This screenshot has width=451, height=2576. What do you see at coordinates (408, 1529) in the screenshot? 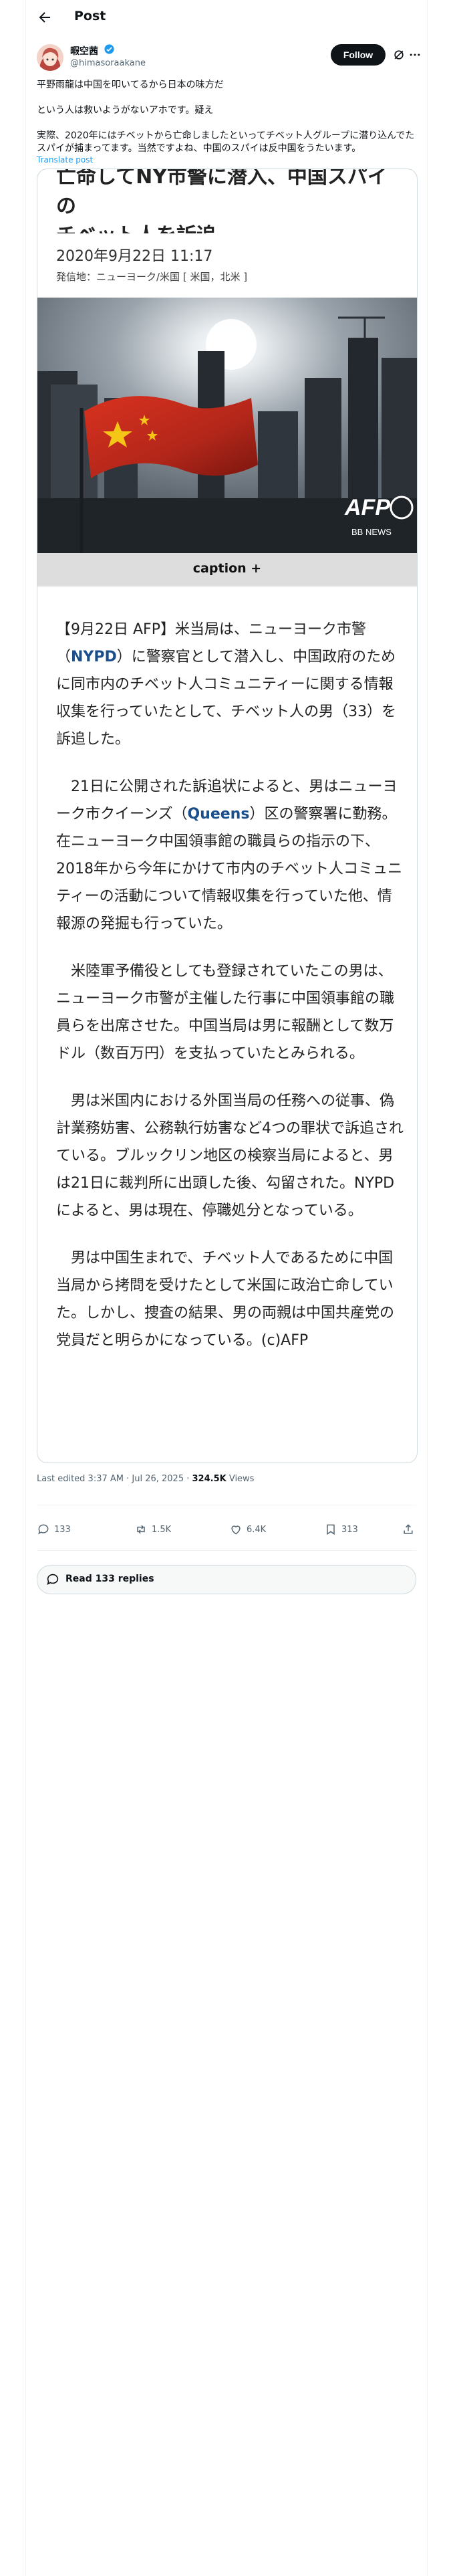
I see `share-icon` at bounding box center [408, 1529].